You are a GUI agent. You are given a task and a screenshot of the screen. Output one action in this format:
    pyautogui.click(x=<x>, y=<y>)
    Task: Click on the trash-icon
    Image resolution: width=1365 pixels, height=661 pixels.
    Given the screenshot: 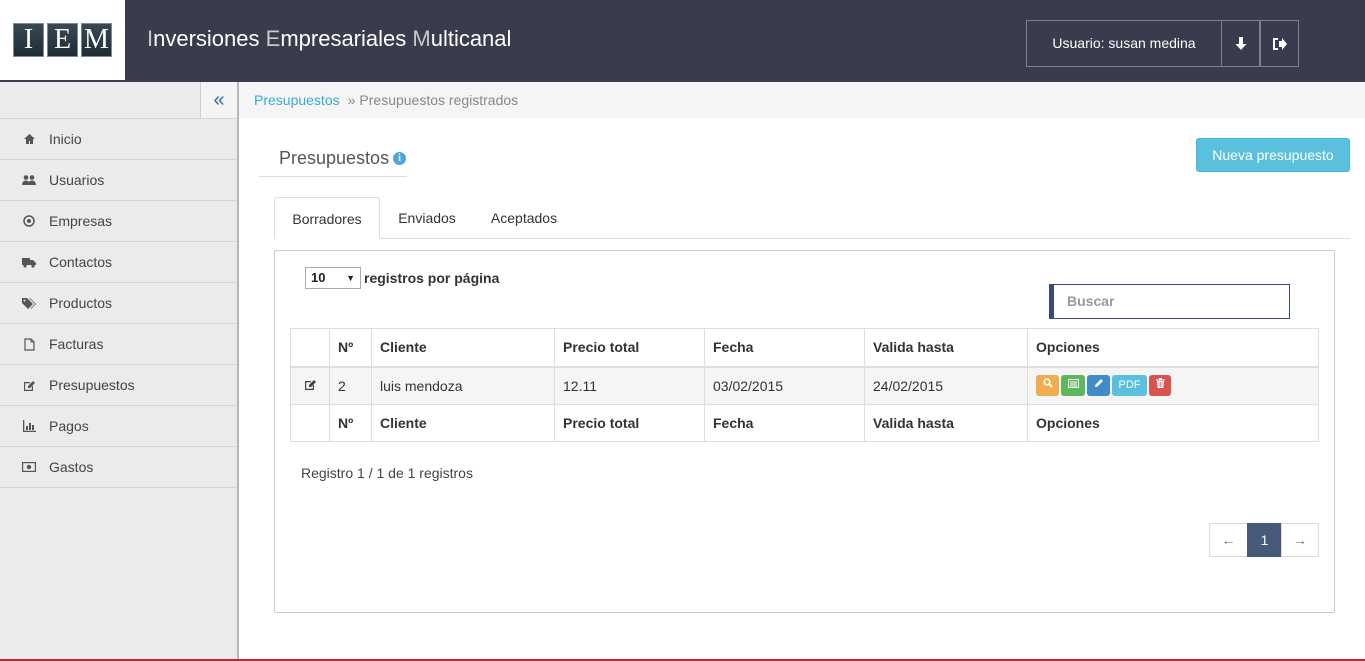 What is the action you would take?
    pyautogui.click(x=1160, y=383)
    